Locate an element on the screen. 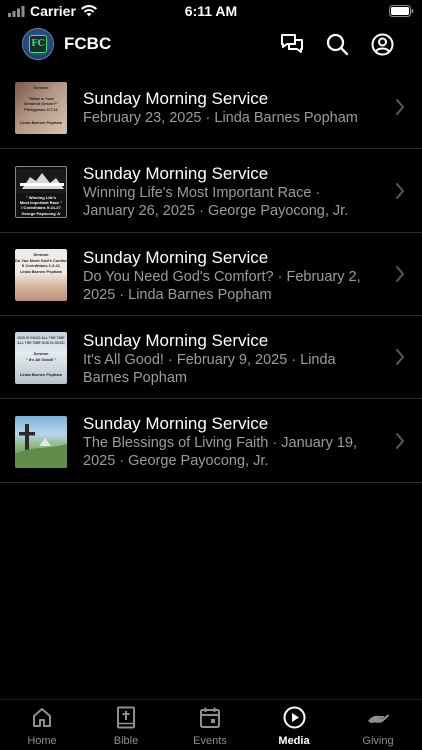 The width and height of the screenshot is (422, 750). thumb-text: George Payocong Jr is located at coordinates (41, 213).